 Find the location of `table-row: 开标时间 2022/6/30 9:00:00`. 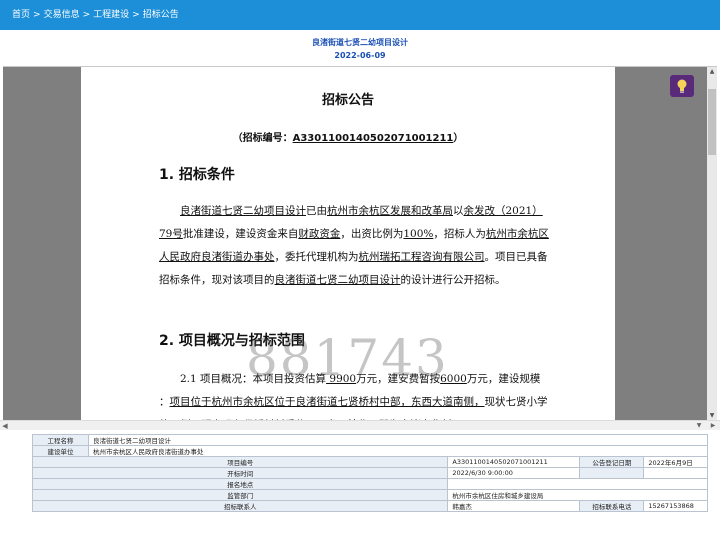

table-row: 开标时间 2022/6/30 9:00:00 is located at coordinates (369, 473).